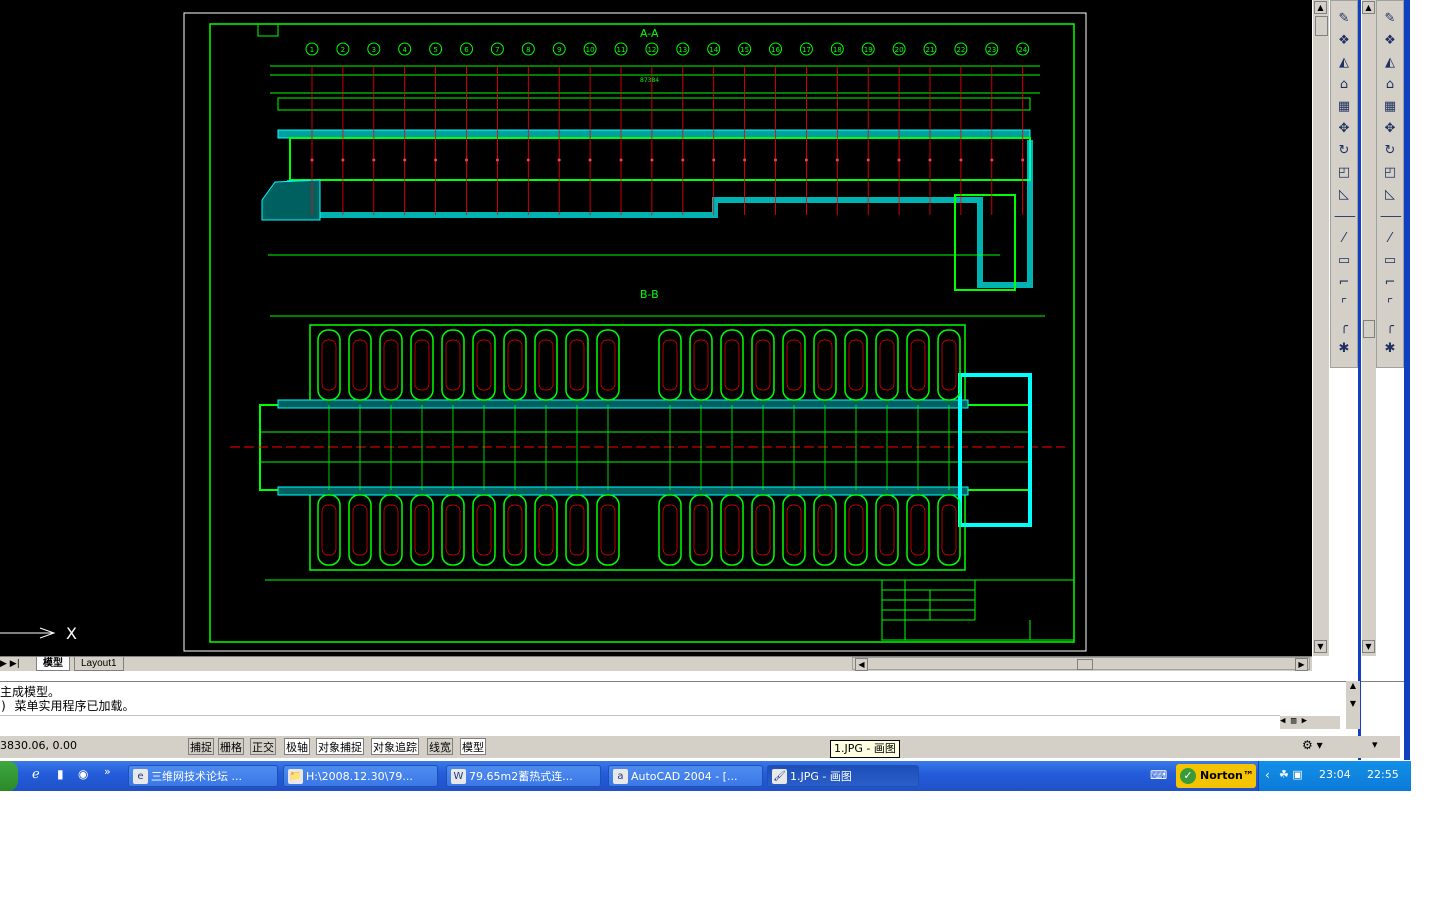  I want to click on word-icon: W, so click(458, 776).